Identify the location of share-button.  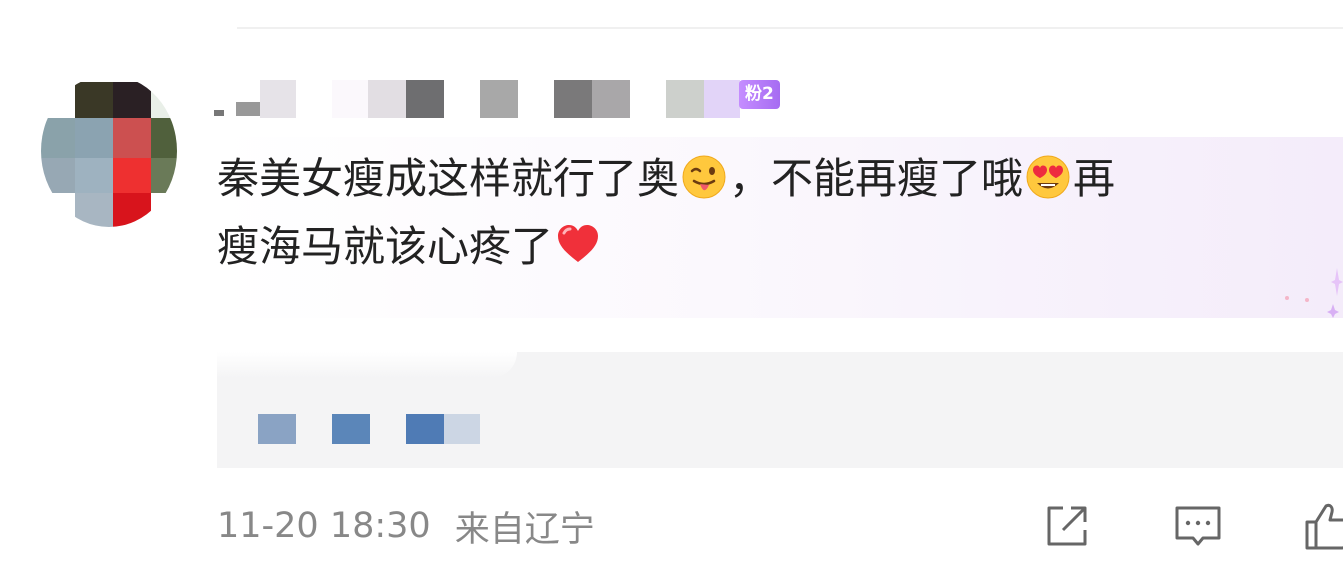
(1067, 526).